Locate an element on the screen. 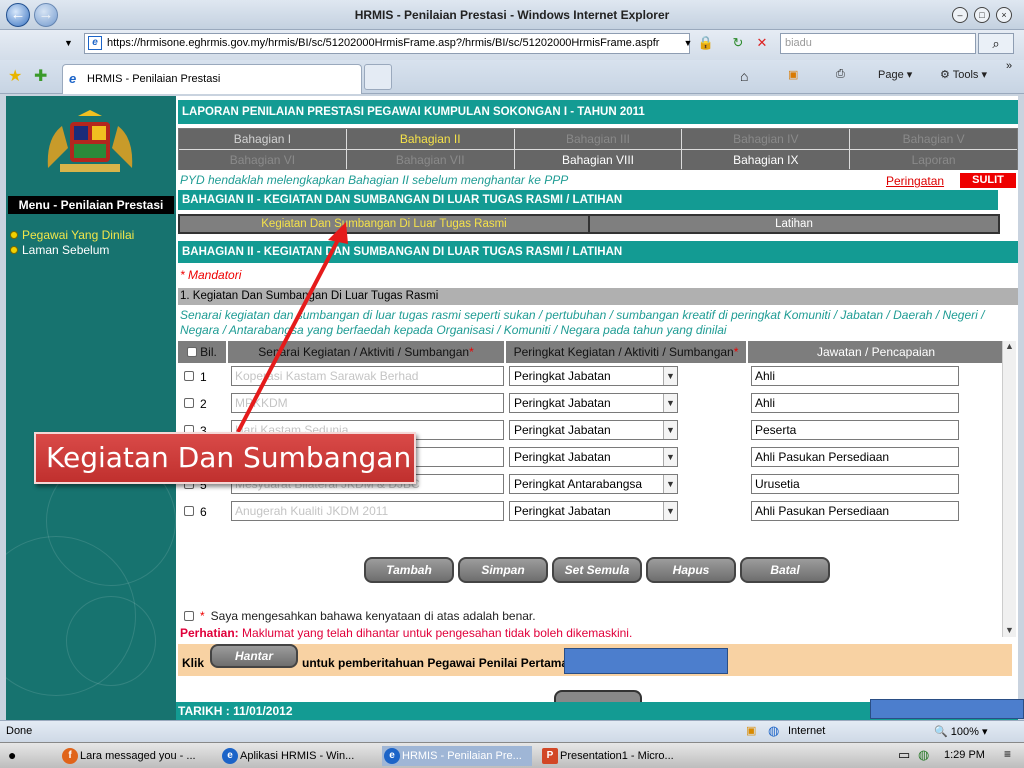  tab-bahagian-2: Bahagian II is located at coordinates (430, 139).